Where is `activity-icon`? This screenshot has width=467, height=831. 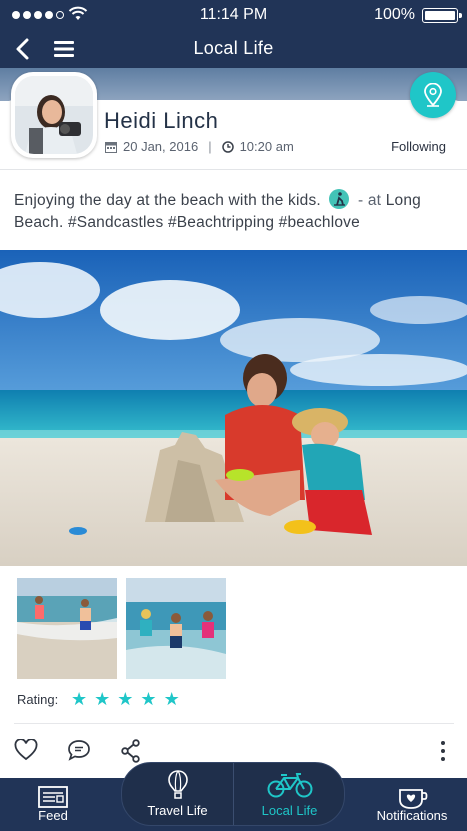 activity-icon is located at coordinates (339, 199).